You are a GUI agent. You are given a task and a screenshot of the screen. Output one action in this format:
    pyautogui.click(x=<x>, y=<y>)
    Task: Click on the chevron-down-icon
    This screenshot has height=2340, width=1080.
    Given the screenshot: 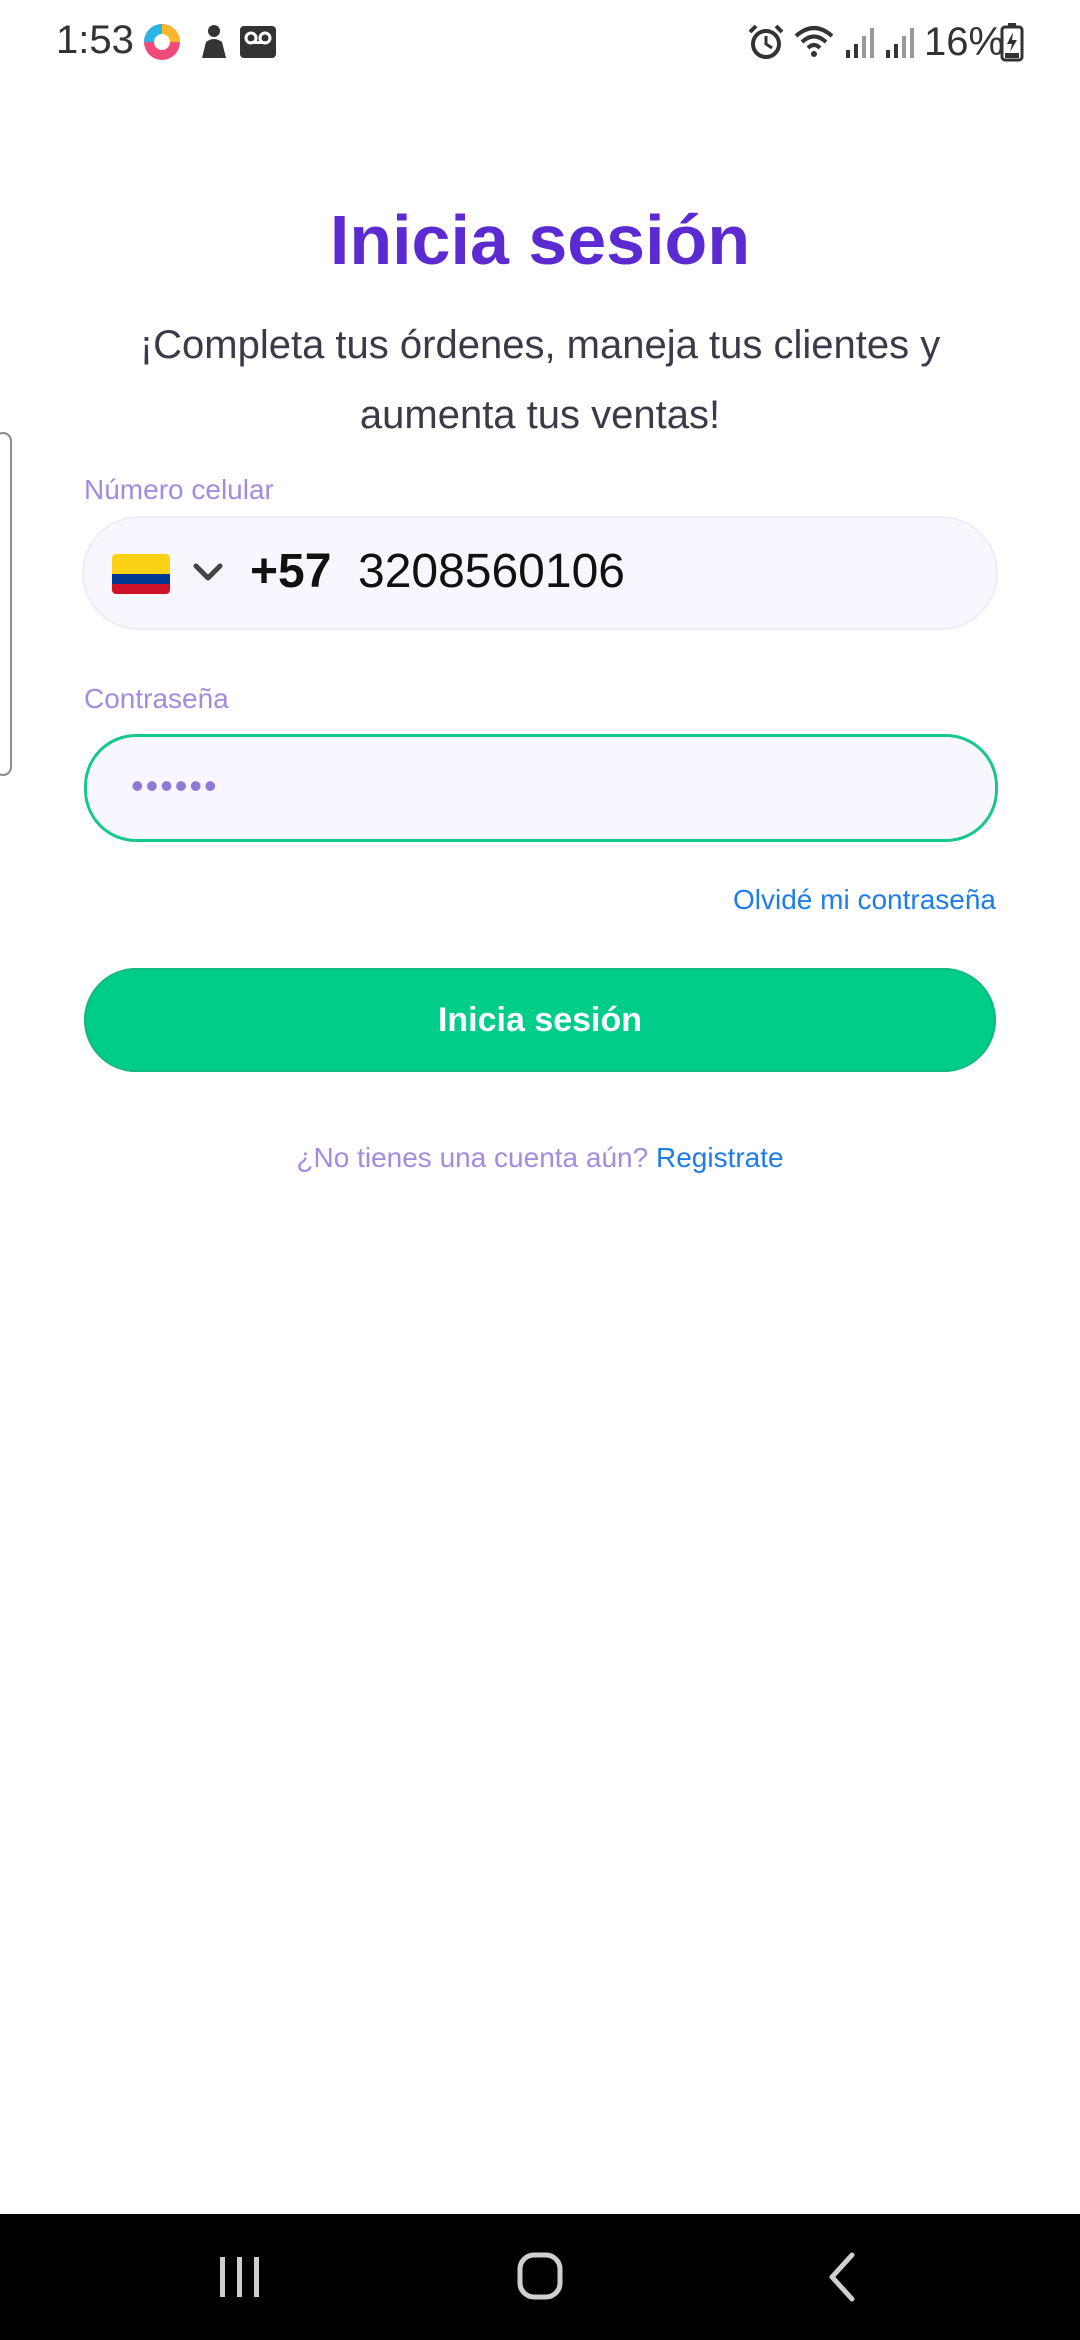 What is the action you would take?
    pyautogui.click(x=208, y=572)
    